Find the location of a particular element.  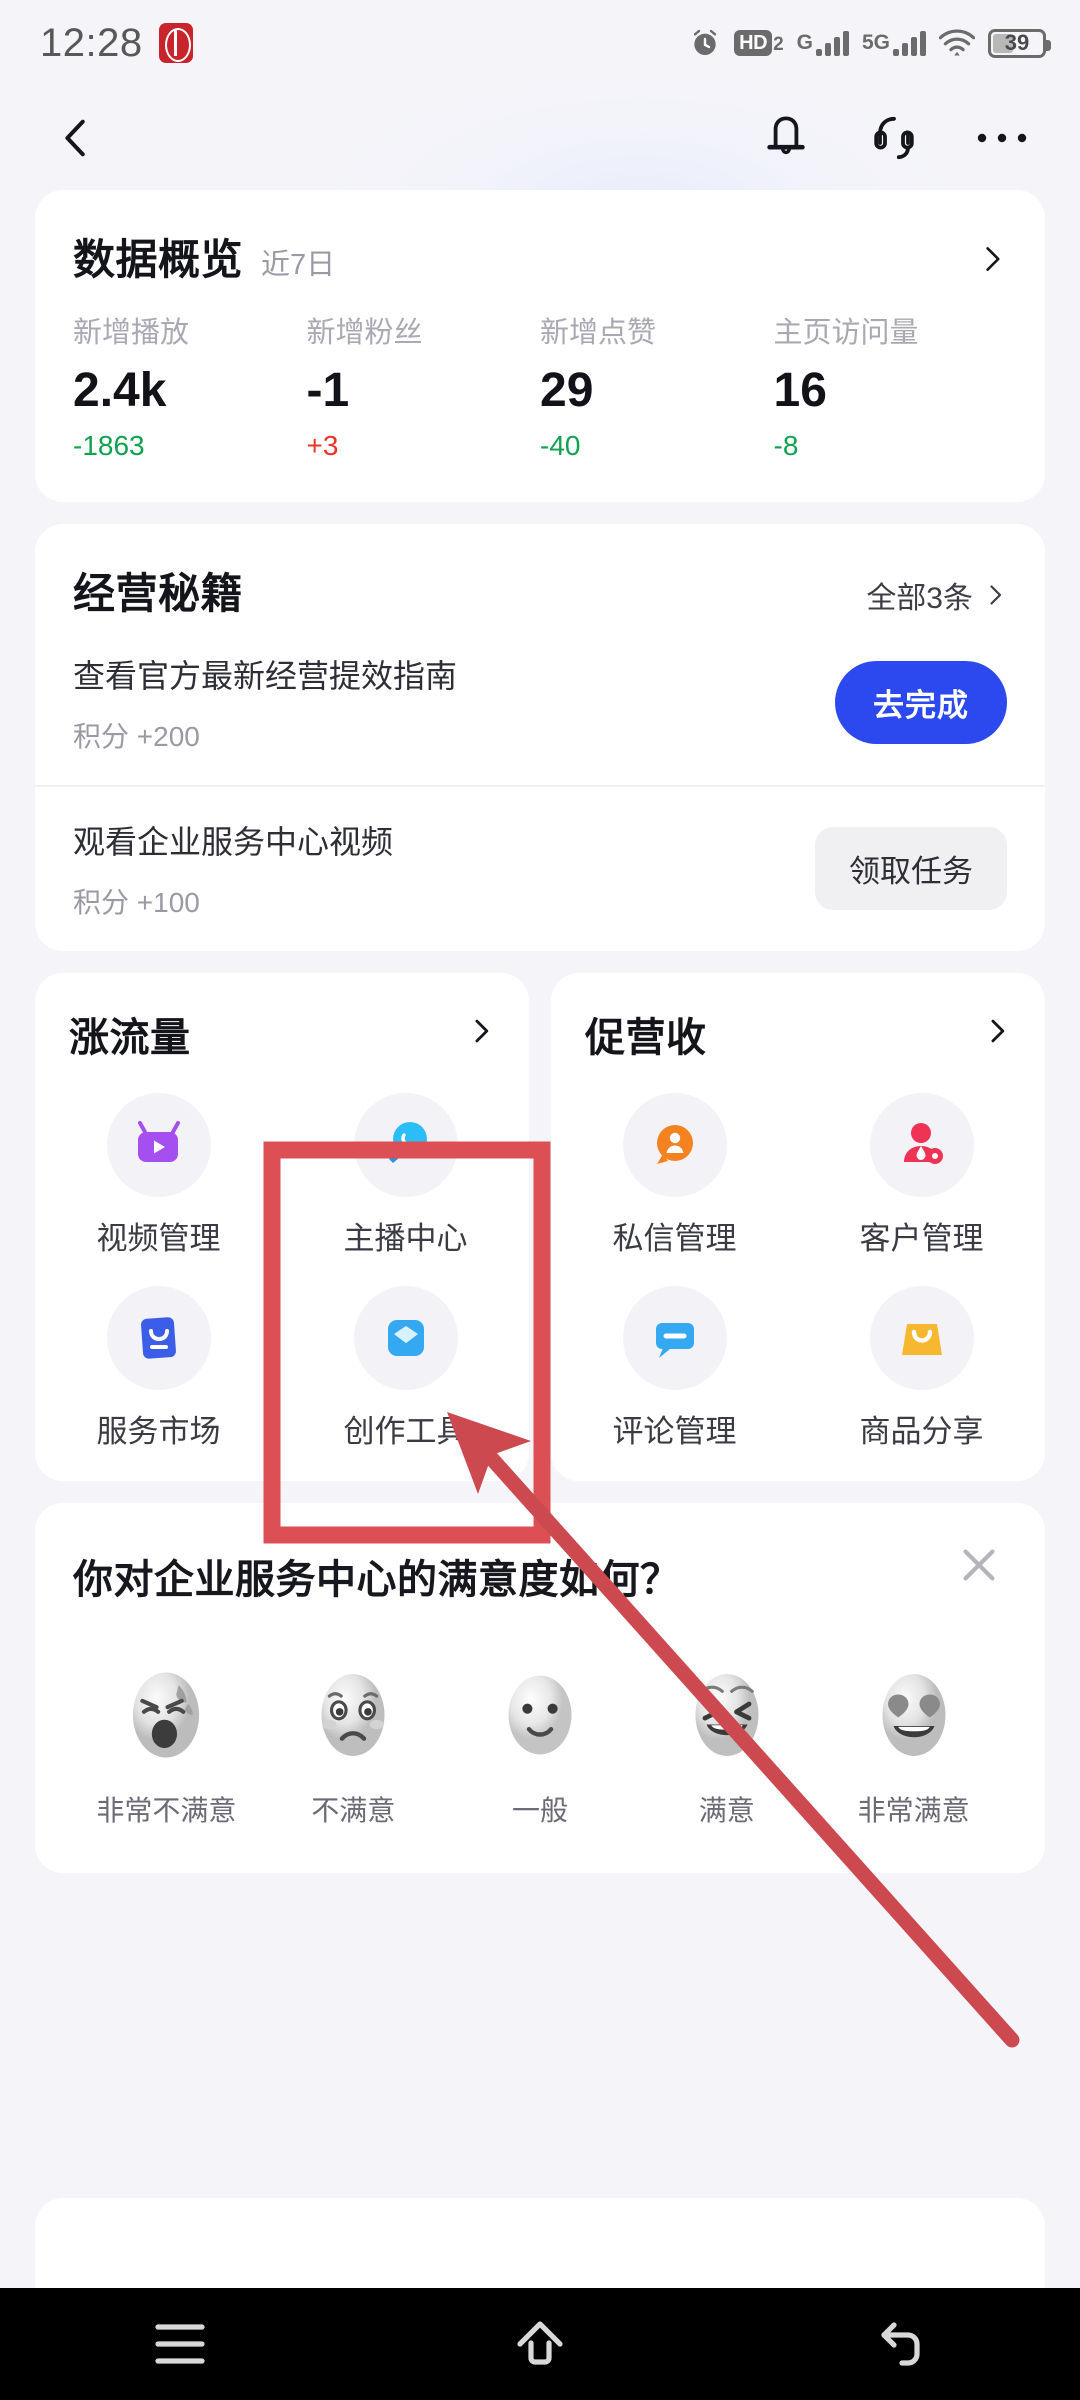

business-tips-view-all: 全部3条 is located at coordinates (936, 595).